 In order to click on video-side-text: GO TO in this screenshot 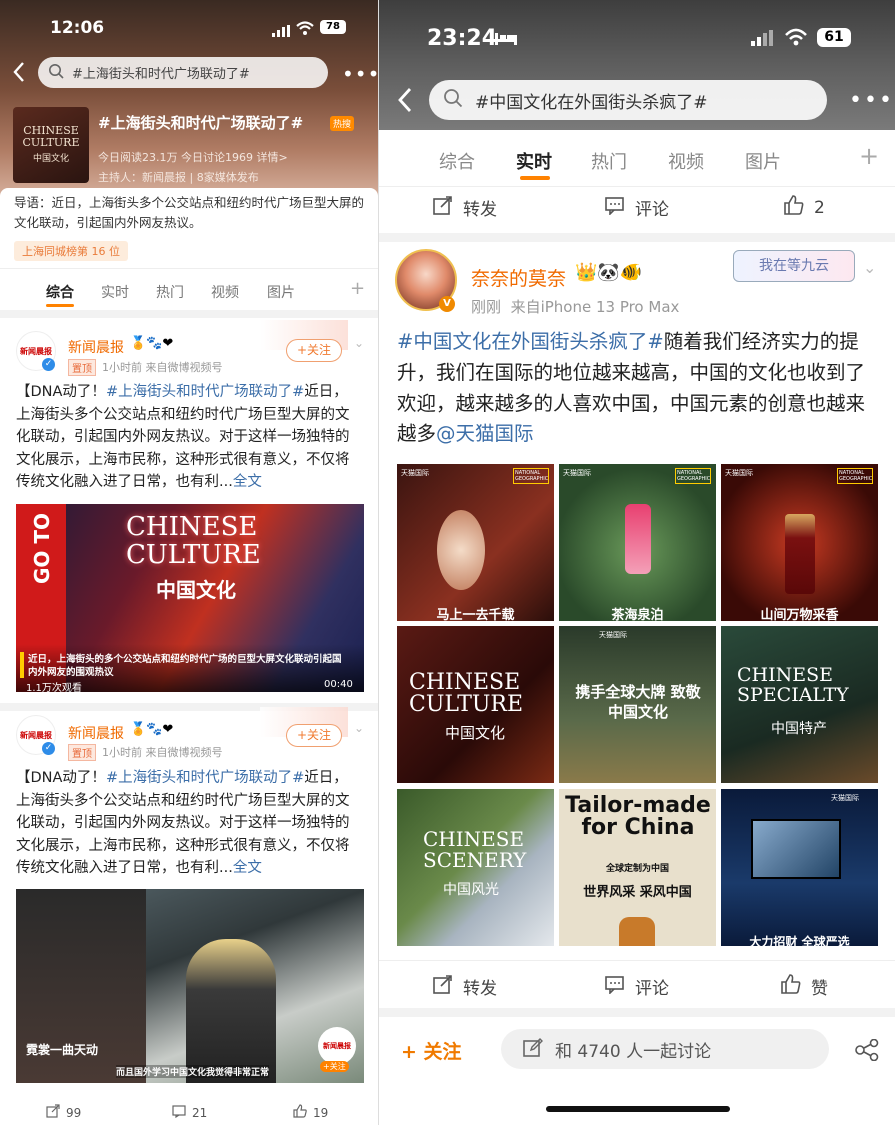, I will do `click(42, 548)`.